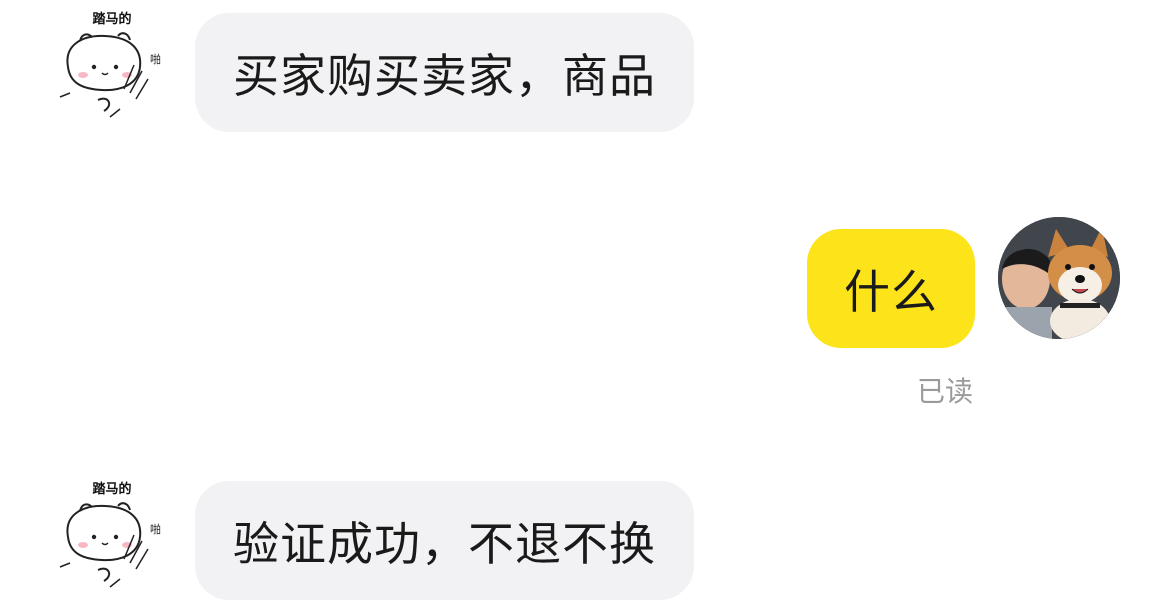  What do you see at coordinates (444, 543) in the screenshot?
I see `message-text: 验证成功，不退不换` at bounding box center [444, 543].